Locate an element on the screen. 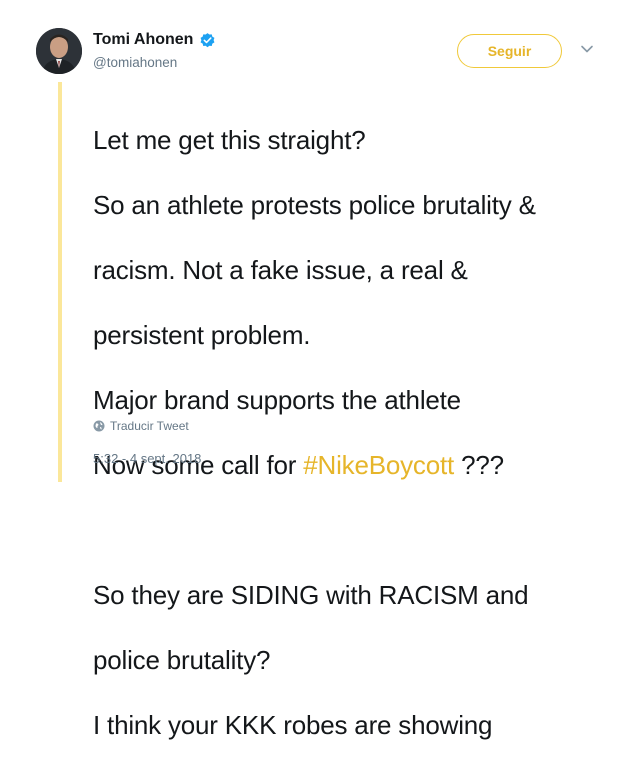  thread-connector-line is located at coordinates (60, 282).